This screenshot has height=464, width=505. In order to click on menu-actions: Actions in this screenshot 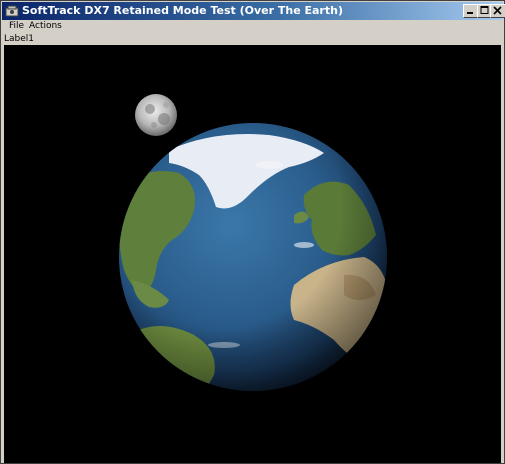, I will do `click(45, 26)`.